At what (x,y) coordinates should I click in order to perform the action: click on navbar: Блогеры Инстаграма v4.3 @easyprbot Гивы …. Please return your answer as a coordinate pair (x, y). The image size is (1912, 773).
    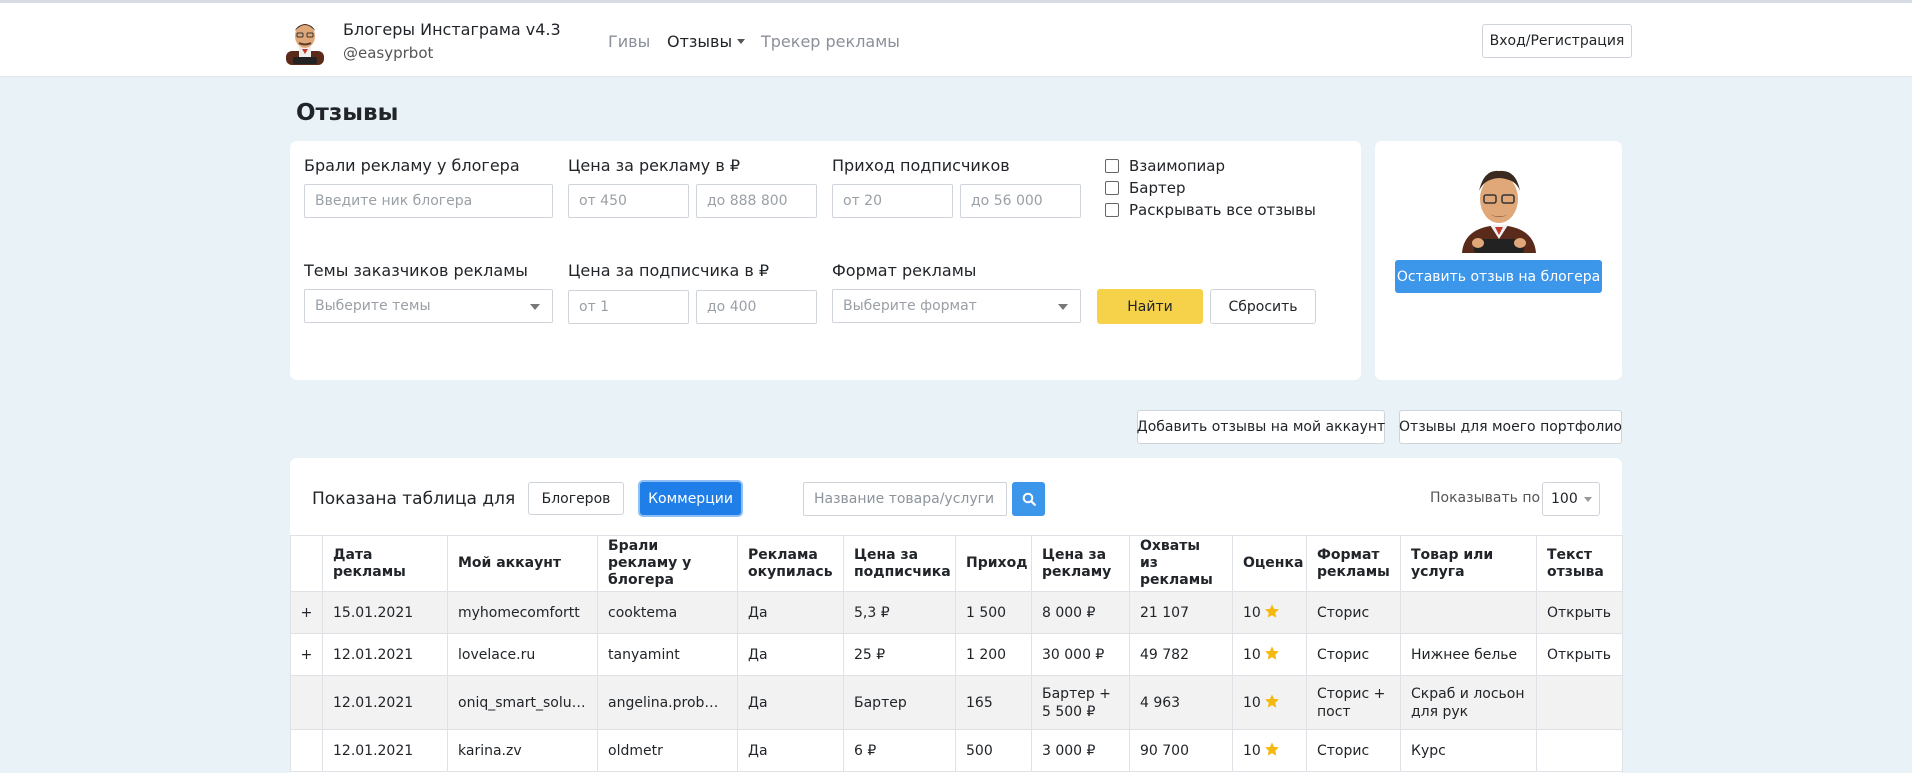
    Looking at the image, I should click on (956, 40).